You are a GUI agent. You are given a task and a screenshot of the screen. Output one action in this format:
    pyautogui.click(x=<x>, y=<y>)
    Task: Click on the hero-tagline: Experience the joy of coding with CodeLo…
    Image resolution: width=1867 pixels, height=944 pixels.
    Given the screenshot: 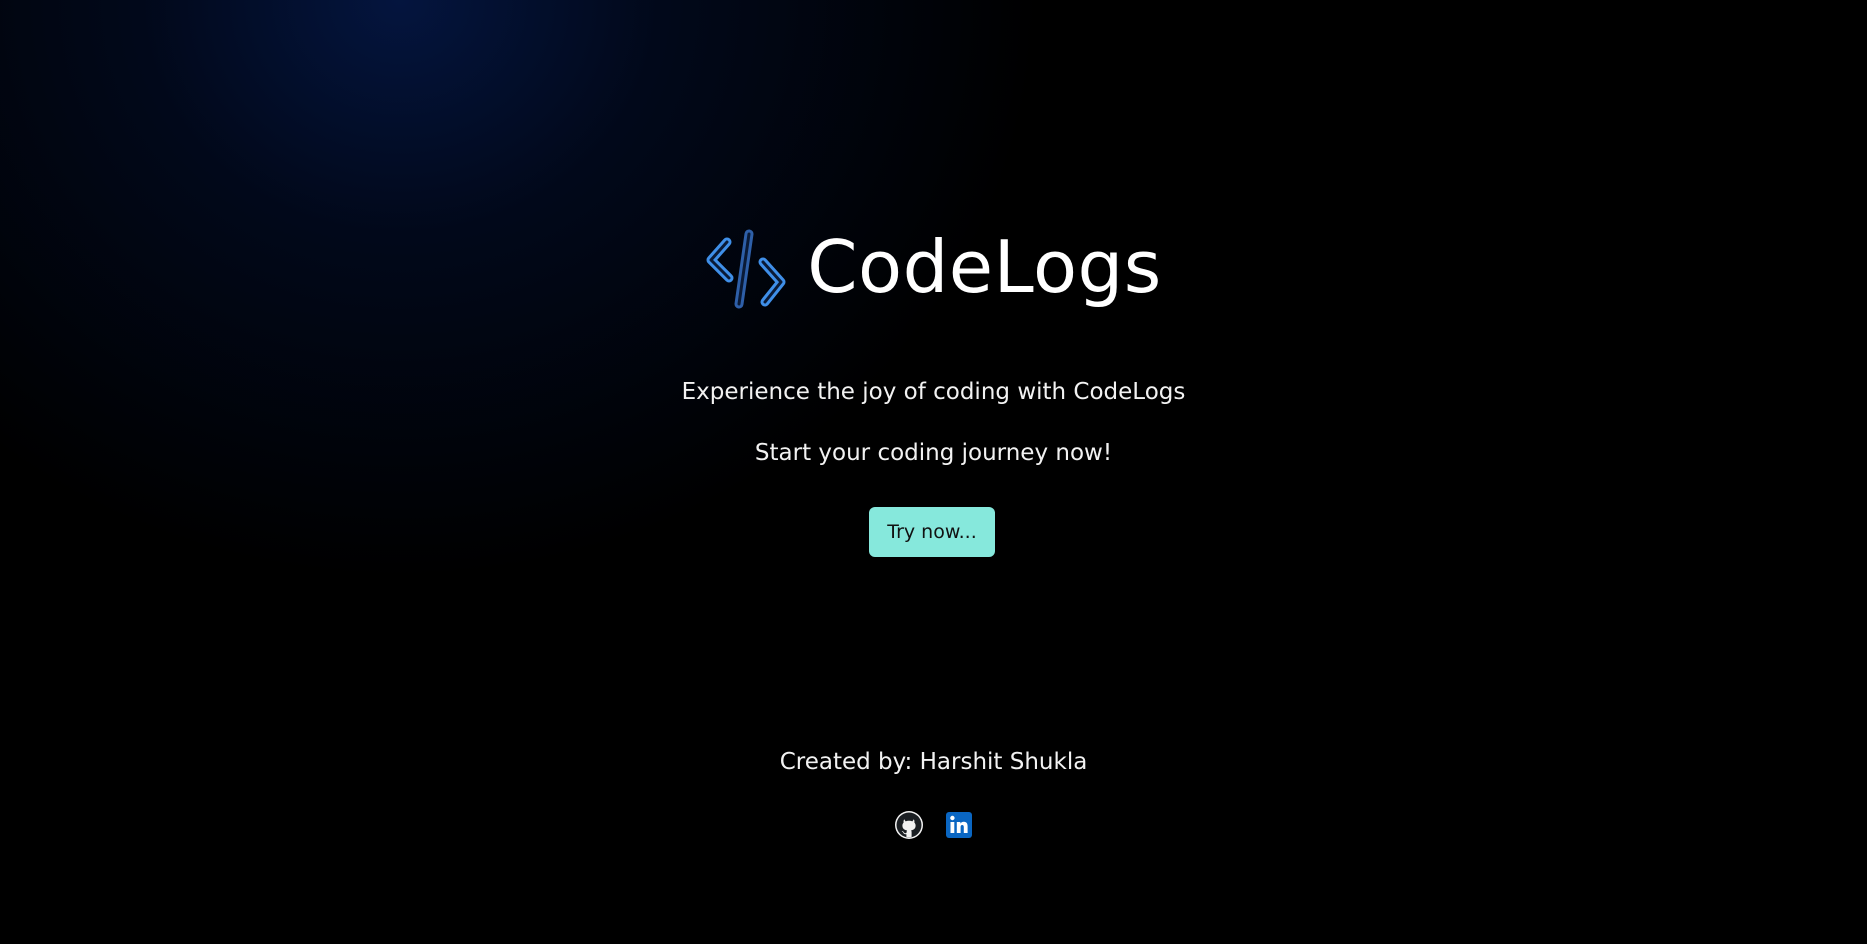 What is the action you would take?
    pyautogui.click(x=933, y=392)
    